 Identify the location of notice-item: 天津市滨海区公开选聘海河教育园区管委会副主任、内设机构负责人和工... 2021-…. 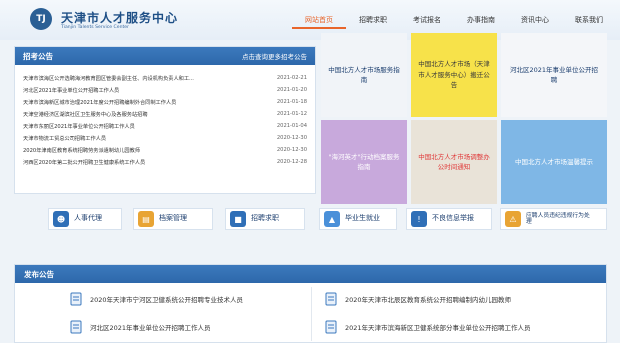
(165, 78).